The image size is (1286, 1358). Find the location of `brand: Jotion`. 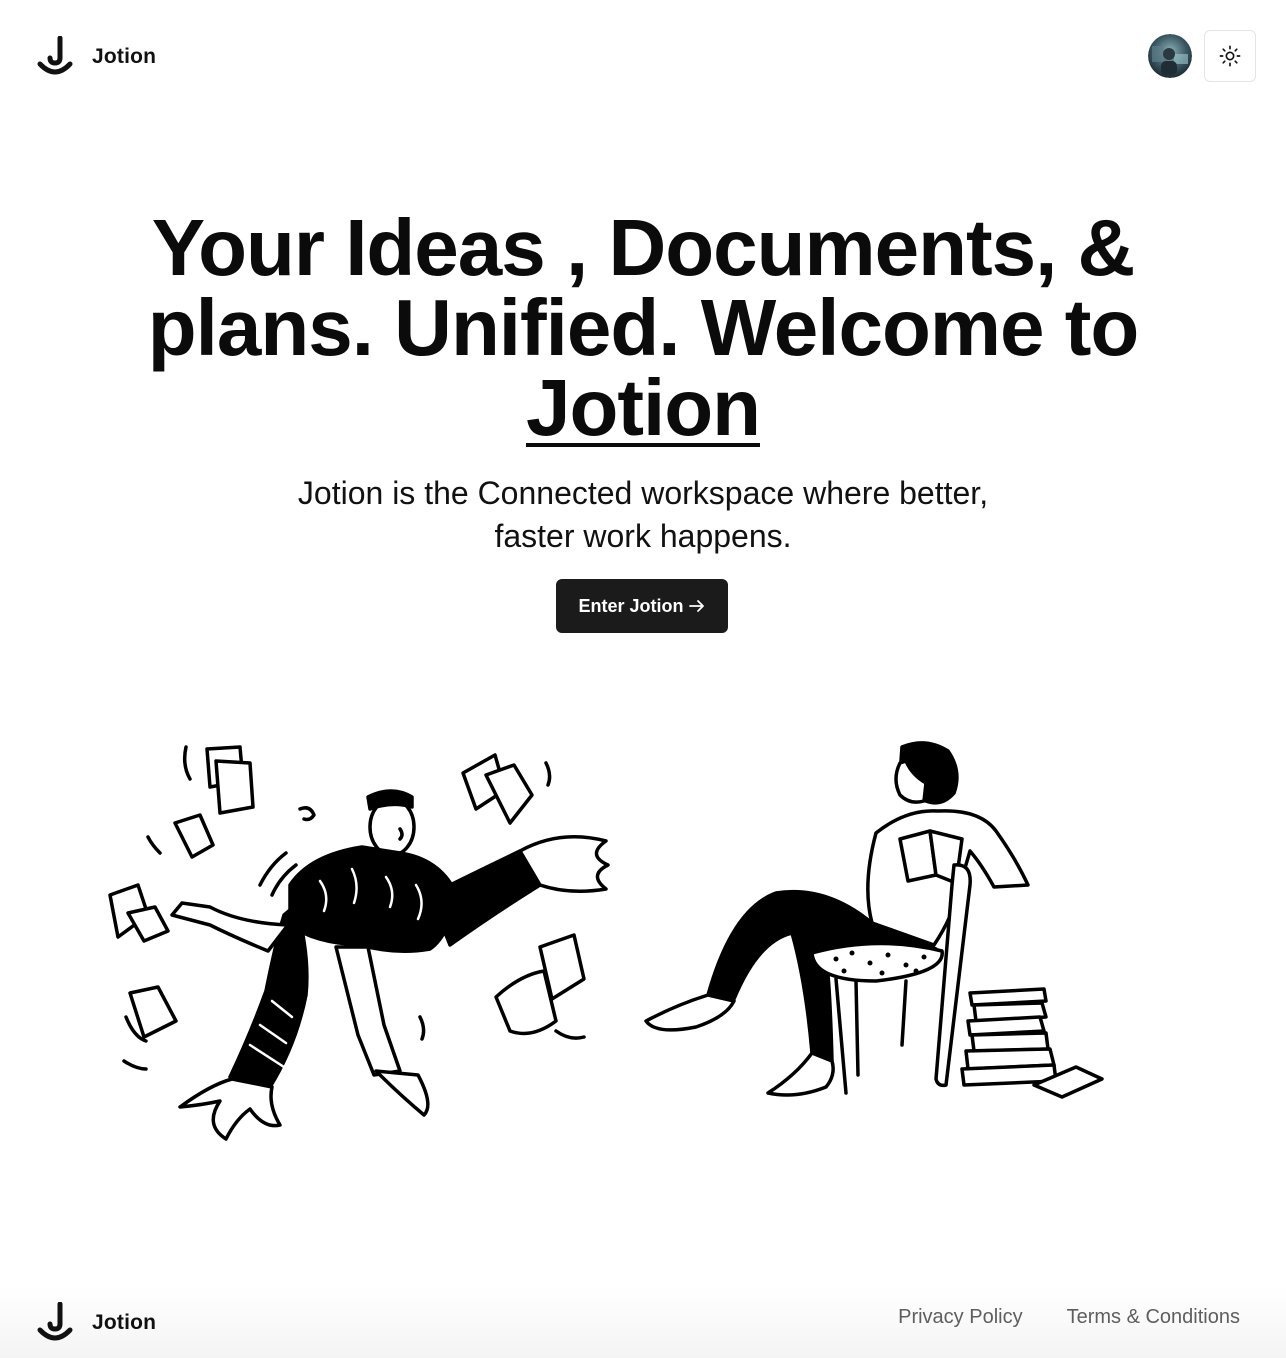

brand: Jotion is located at coordinates (96, 57).